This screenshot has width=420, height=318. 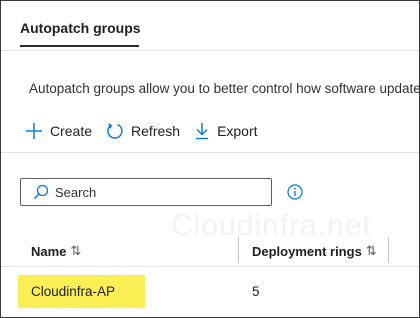 I want to click on create-button: Create, so click(x=58, y=131).